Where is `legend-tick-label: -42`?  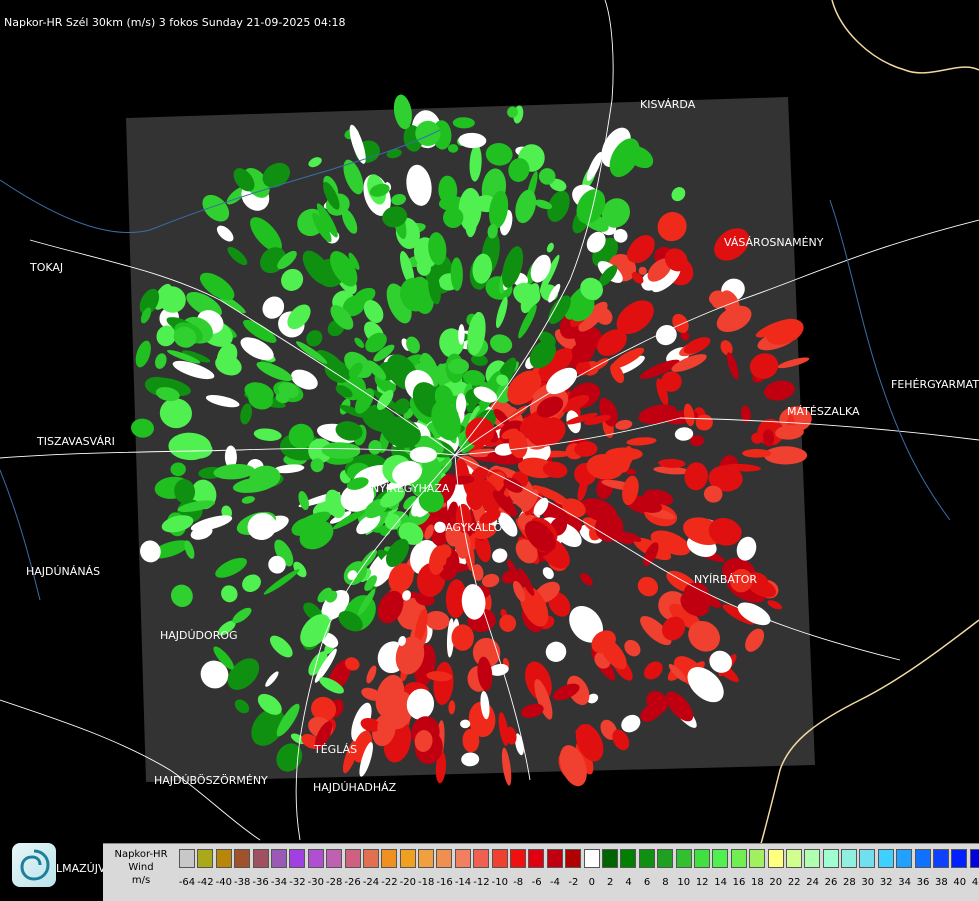 legend-tick-label: -42 is located at coordinates (205, 882).